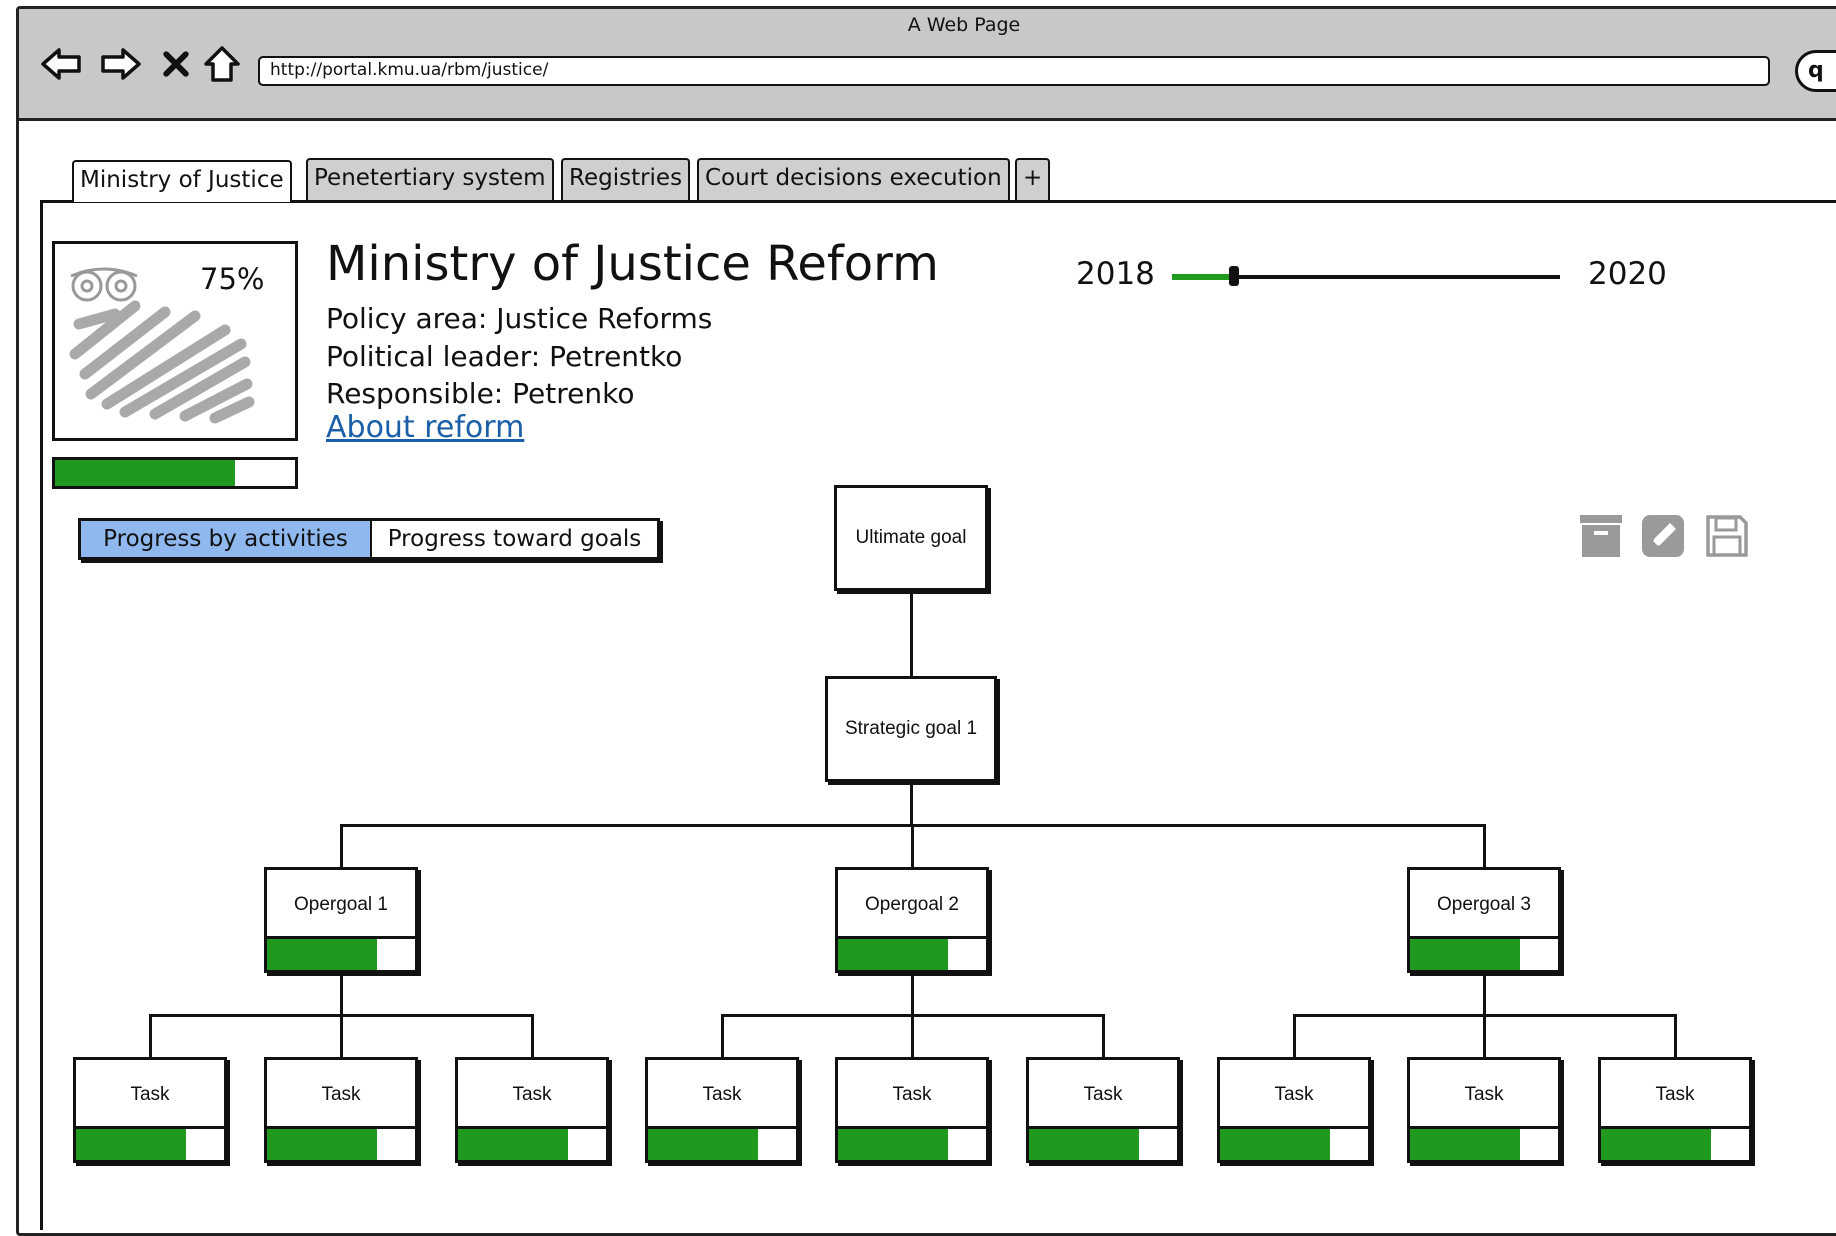 The height and width of the screenshot is (1236, 1836). What do you see at coordinates (430, 179) in the screenshot?
I see `tab-penetertiary-system: Penetertiary system` at bounding box center [430, 179].